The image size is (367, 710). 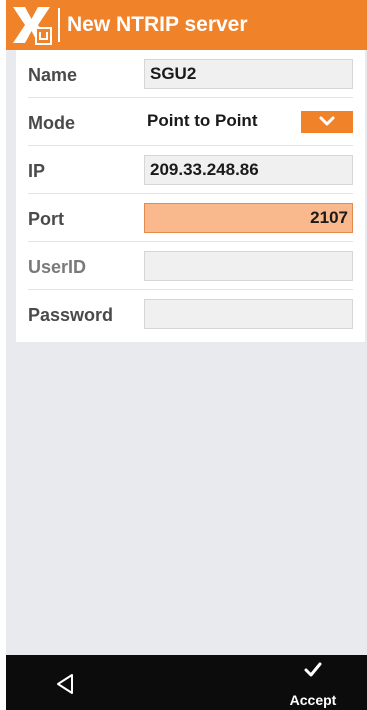 I want to click on mode-select: Point to Point, so click(x=248, y=122).